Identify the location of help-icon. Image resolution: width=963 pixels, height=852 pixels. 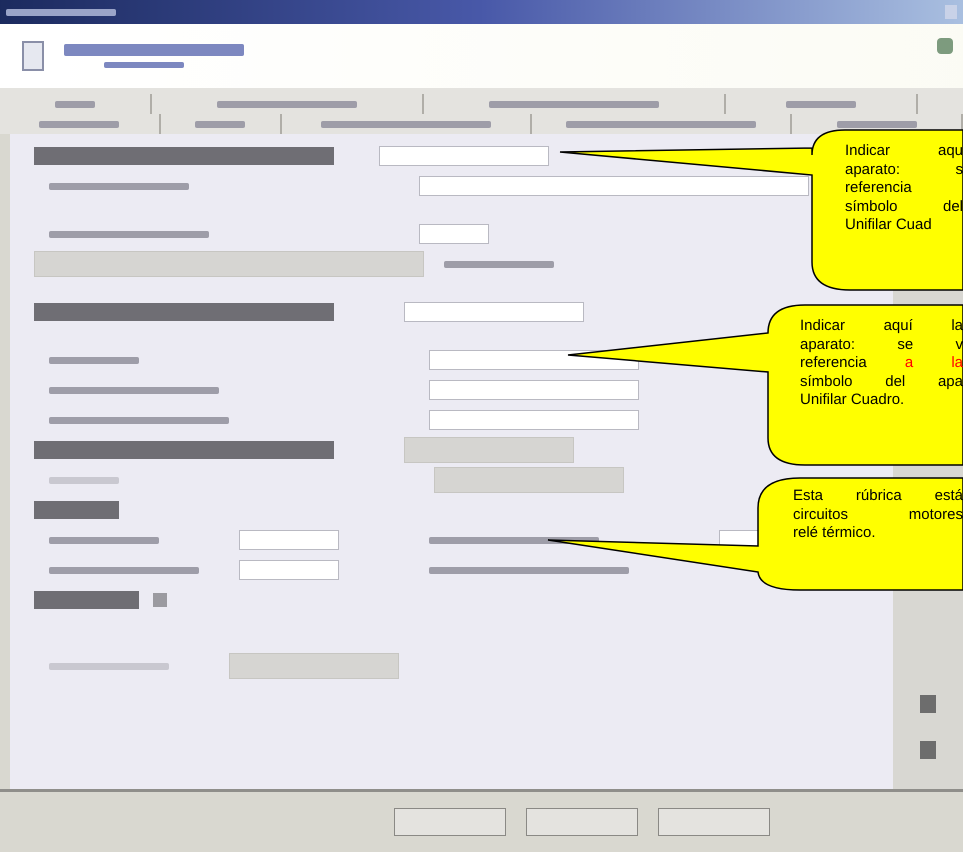
(945, 46).